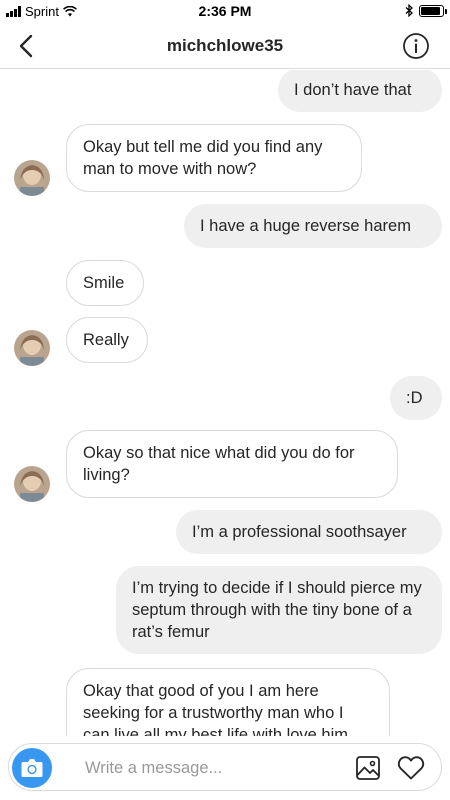  I want to click on message-text: :D, so click(414, 398).